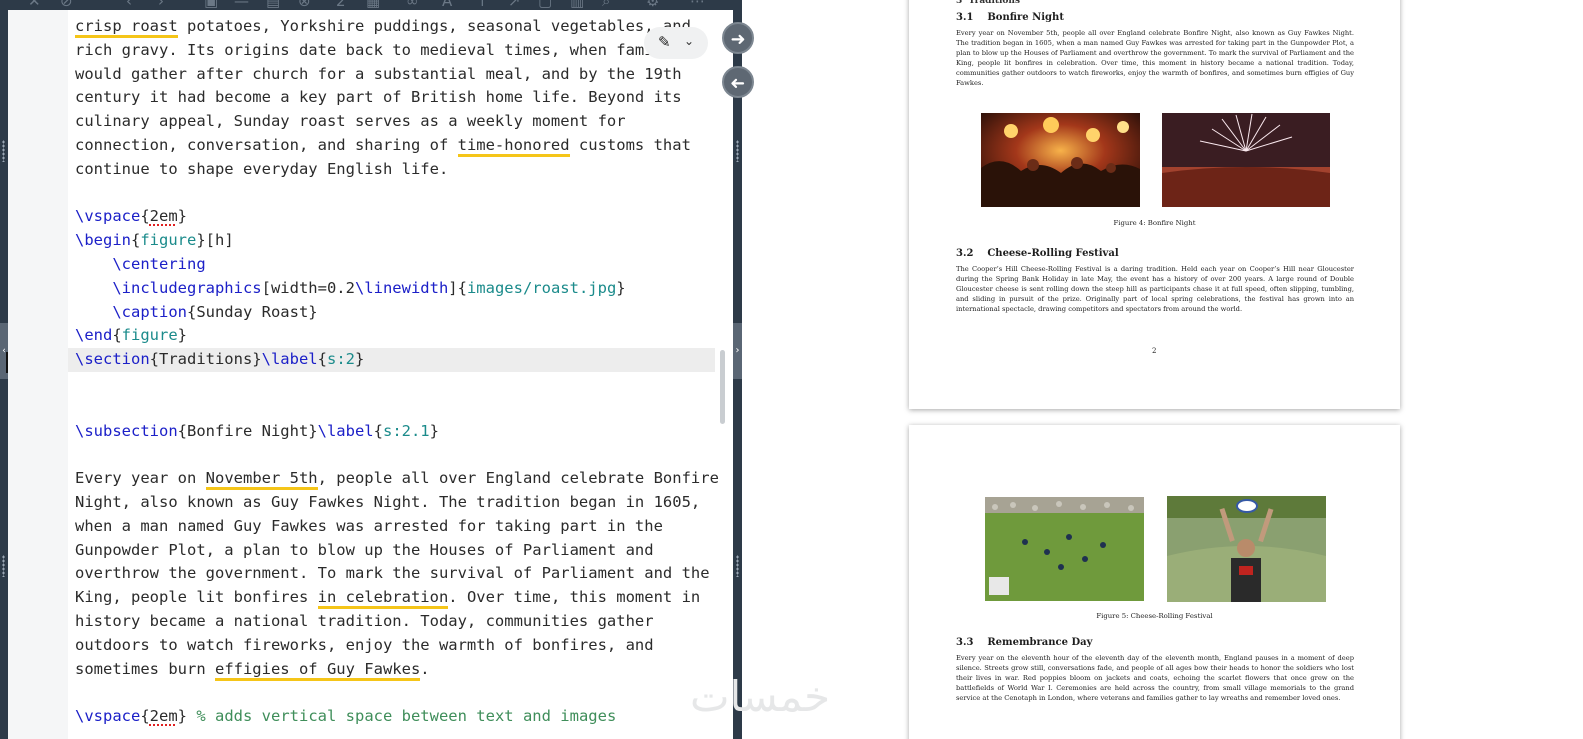  I want to click on watermark-logo: خمسات, so click(760, 696).